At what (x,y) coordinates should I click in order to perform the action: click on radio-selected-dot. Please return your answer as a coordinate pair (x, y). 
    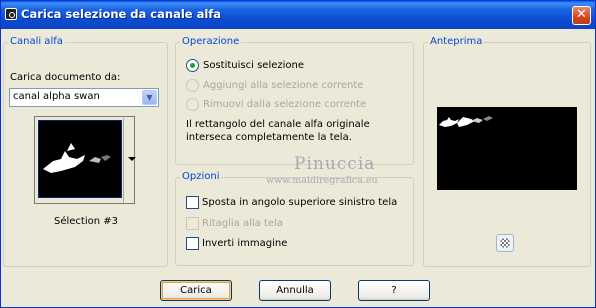
    Looking at the image, I should click on (192, 65).